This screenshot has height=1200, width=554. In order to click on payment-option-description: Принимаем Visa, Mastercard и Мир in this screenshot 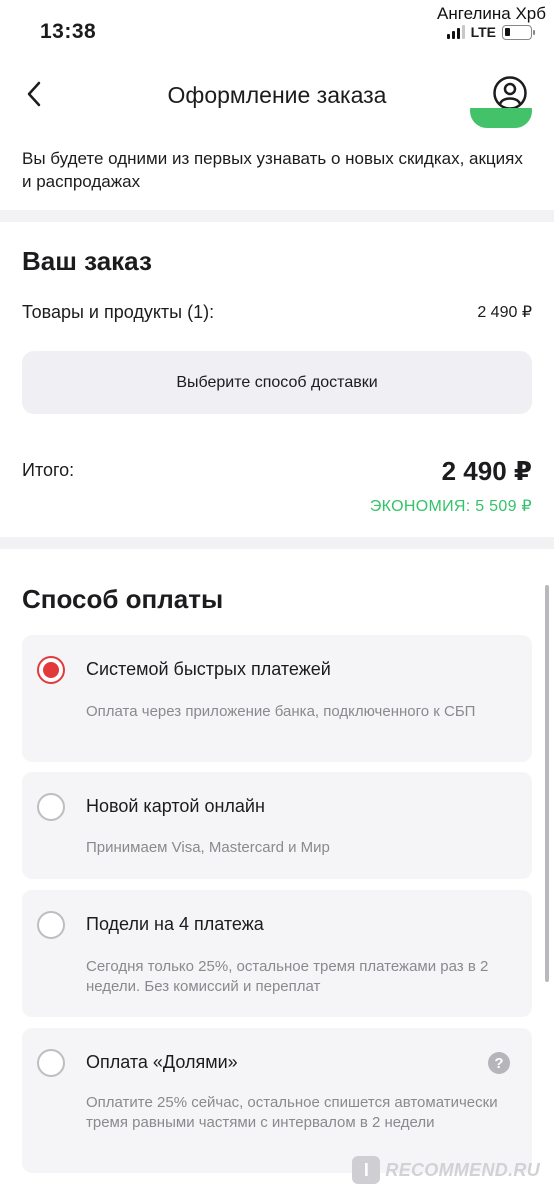, I will do `click(208, 847)`.